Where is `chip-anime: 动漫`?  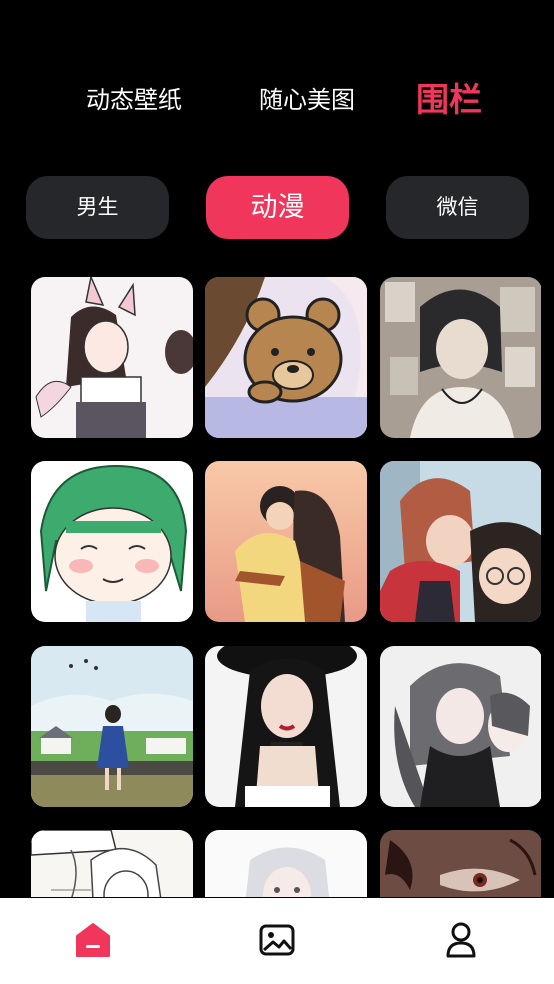
chip-anime: 动漫 is located at coordinates (277, 207).